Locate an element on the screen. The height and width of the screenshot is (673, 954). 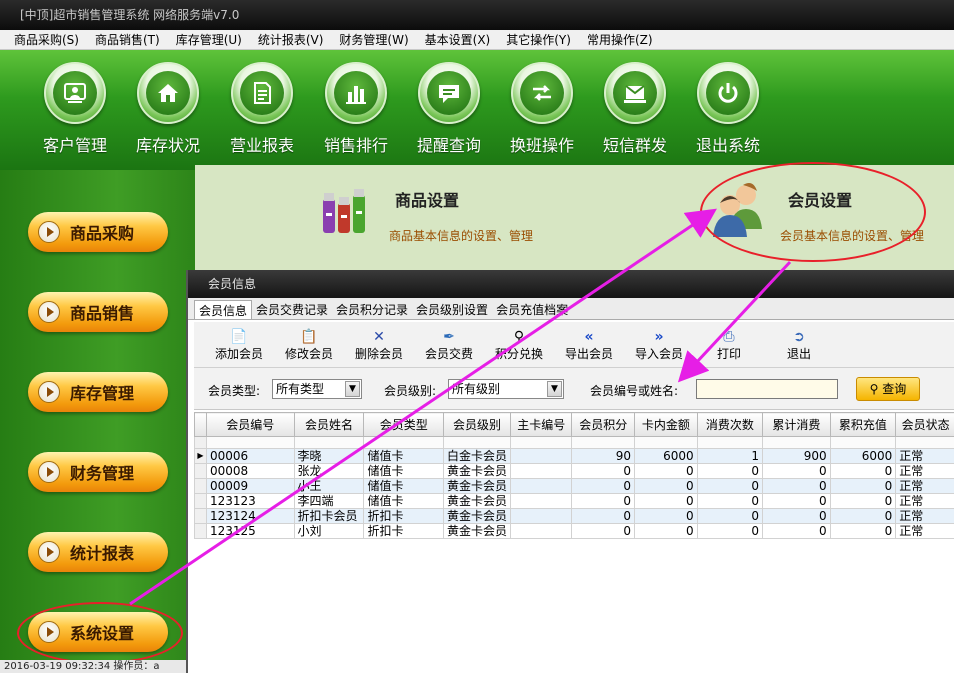
menu-other: 其它操作(Y) is located at coordinates (538, 40).